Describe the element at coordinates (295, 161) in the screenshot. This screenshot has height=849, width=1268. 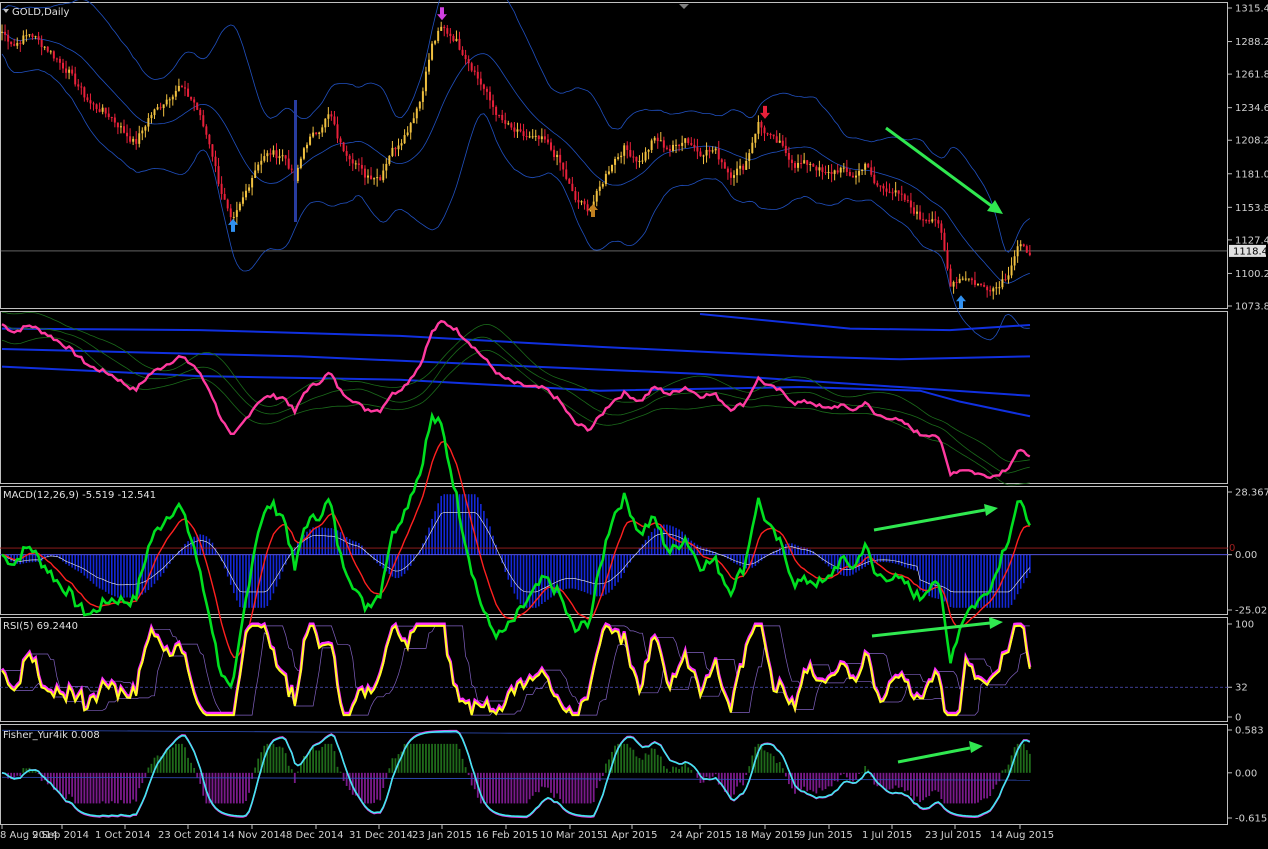
I see `volatility-bar` at that location.